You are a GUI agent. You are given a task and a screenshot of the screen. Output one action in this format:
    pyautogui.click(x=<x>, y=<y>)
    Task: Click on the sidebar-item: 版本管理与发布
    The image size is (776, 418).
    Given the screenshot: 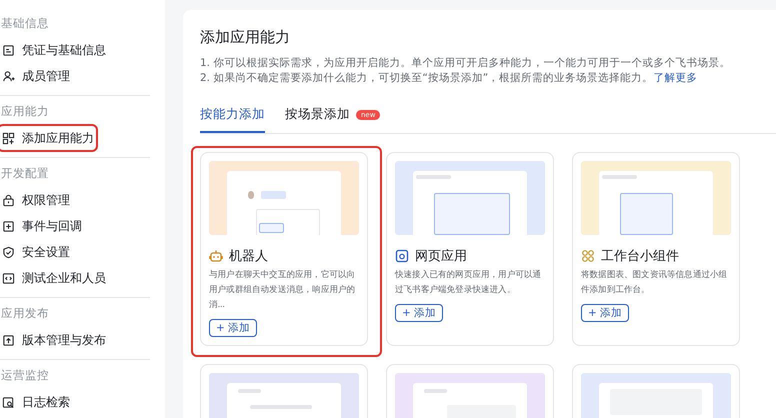 What is the action you would take?
    pyautogui.click(x=53, y=340)
    